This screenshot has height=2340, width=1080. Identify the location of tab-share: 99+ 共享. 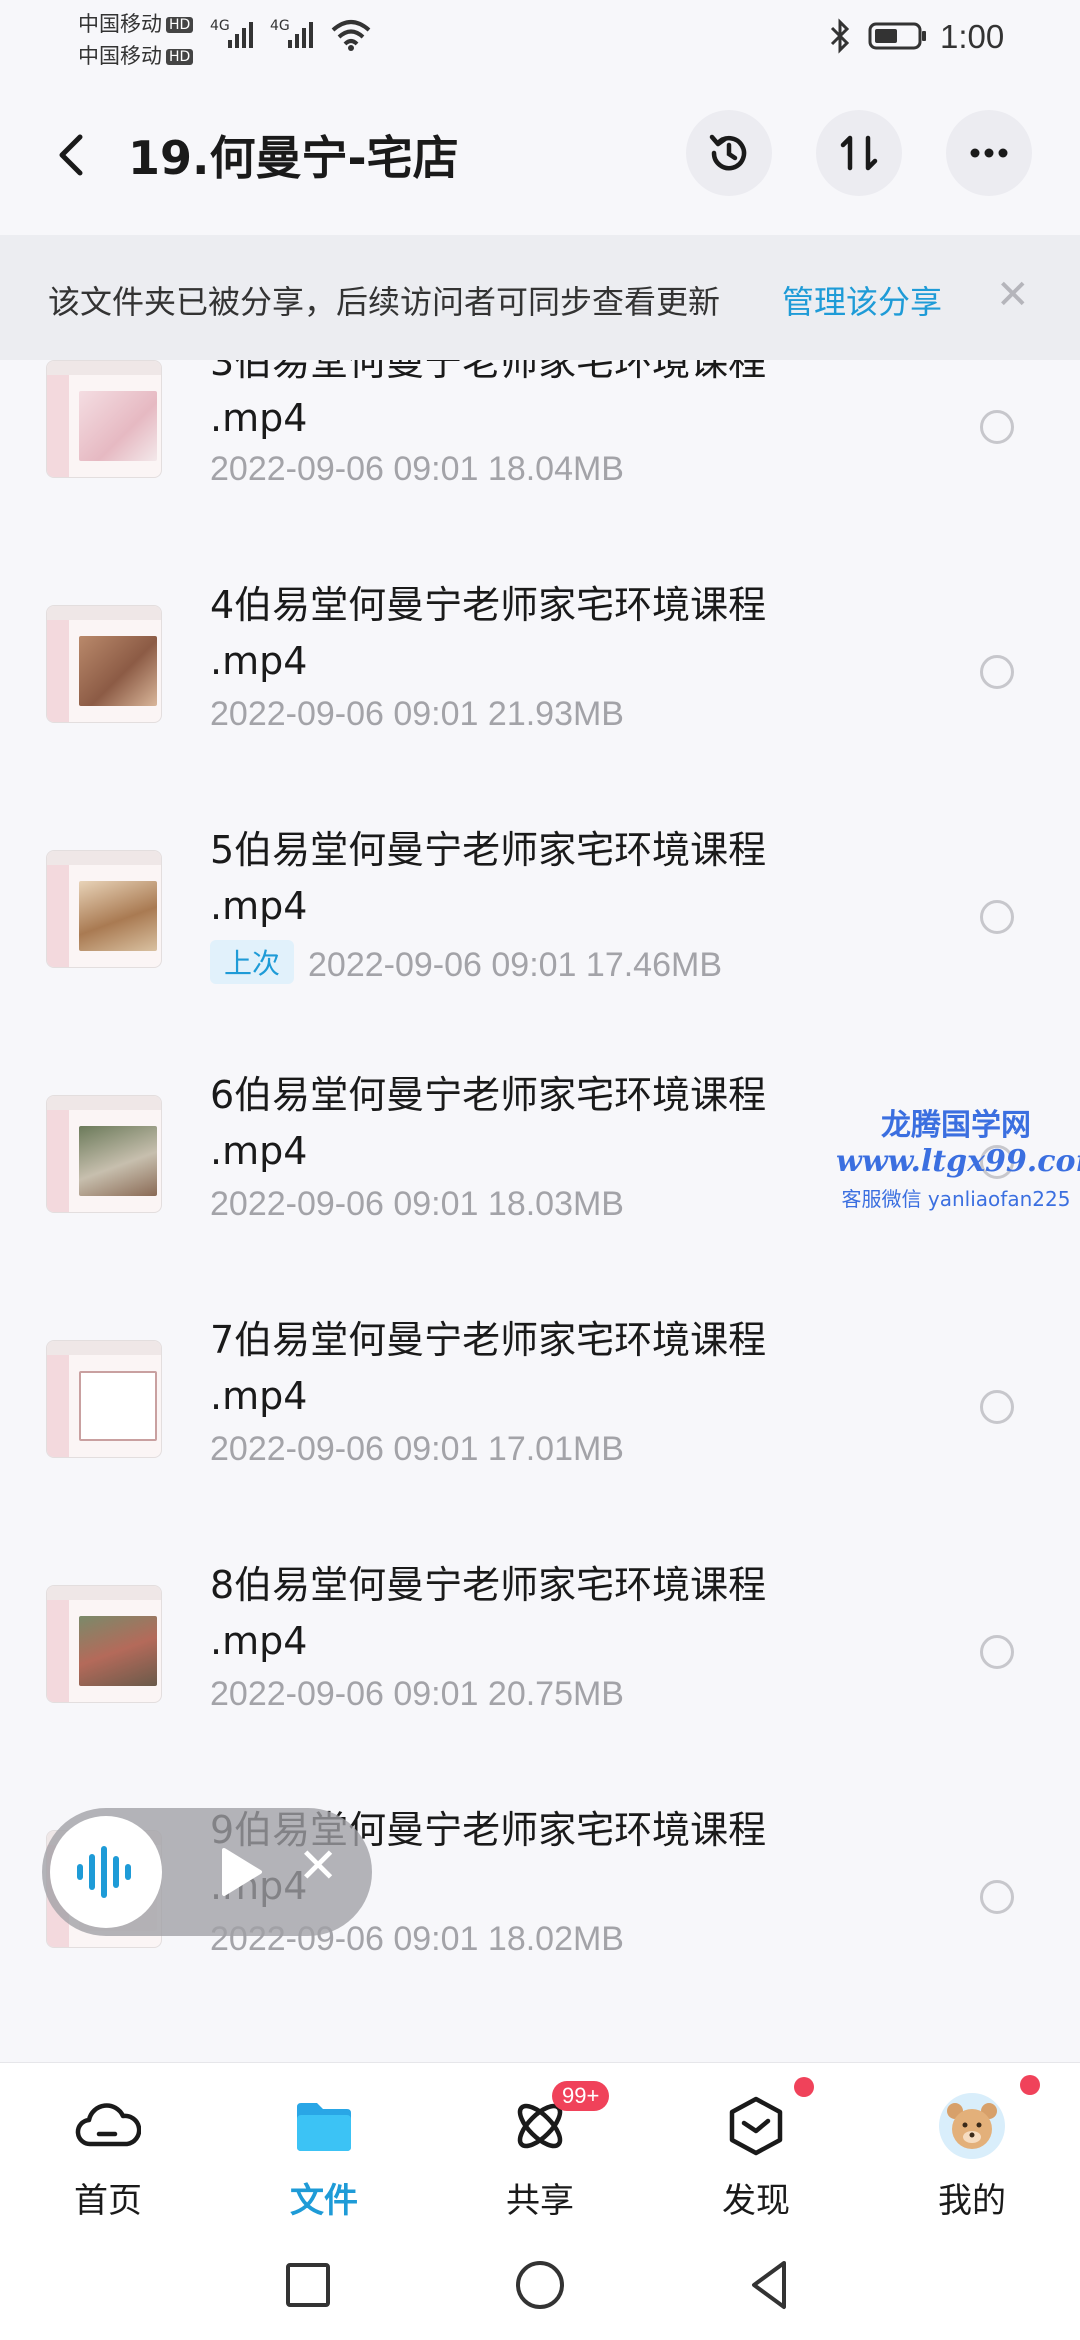
(540, 2147).